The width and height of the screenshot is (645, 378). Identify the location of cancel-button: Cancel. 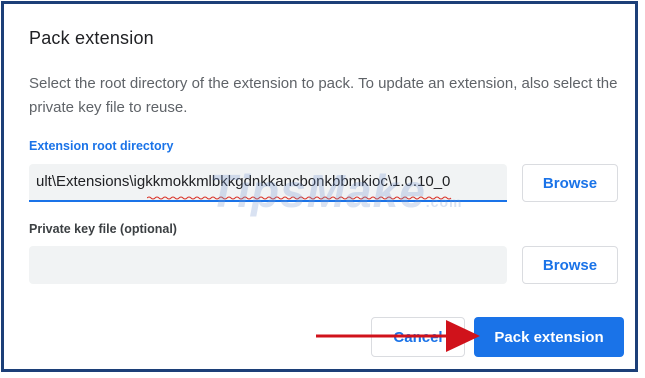
(418, 337).